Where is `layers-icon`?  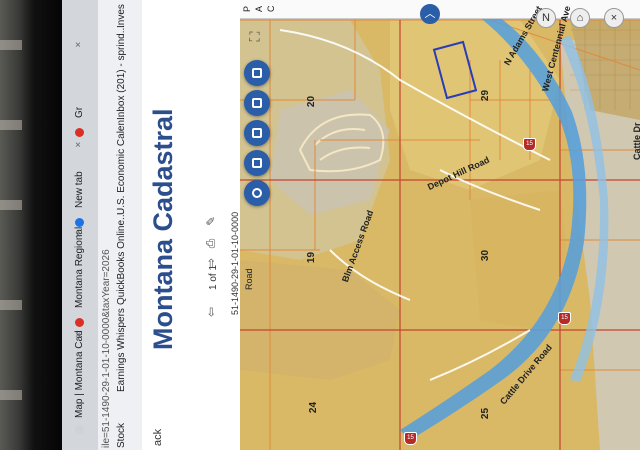 layers-icon is located at coordinates (257, 73).